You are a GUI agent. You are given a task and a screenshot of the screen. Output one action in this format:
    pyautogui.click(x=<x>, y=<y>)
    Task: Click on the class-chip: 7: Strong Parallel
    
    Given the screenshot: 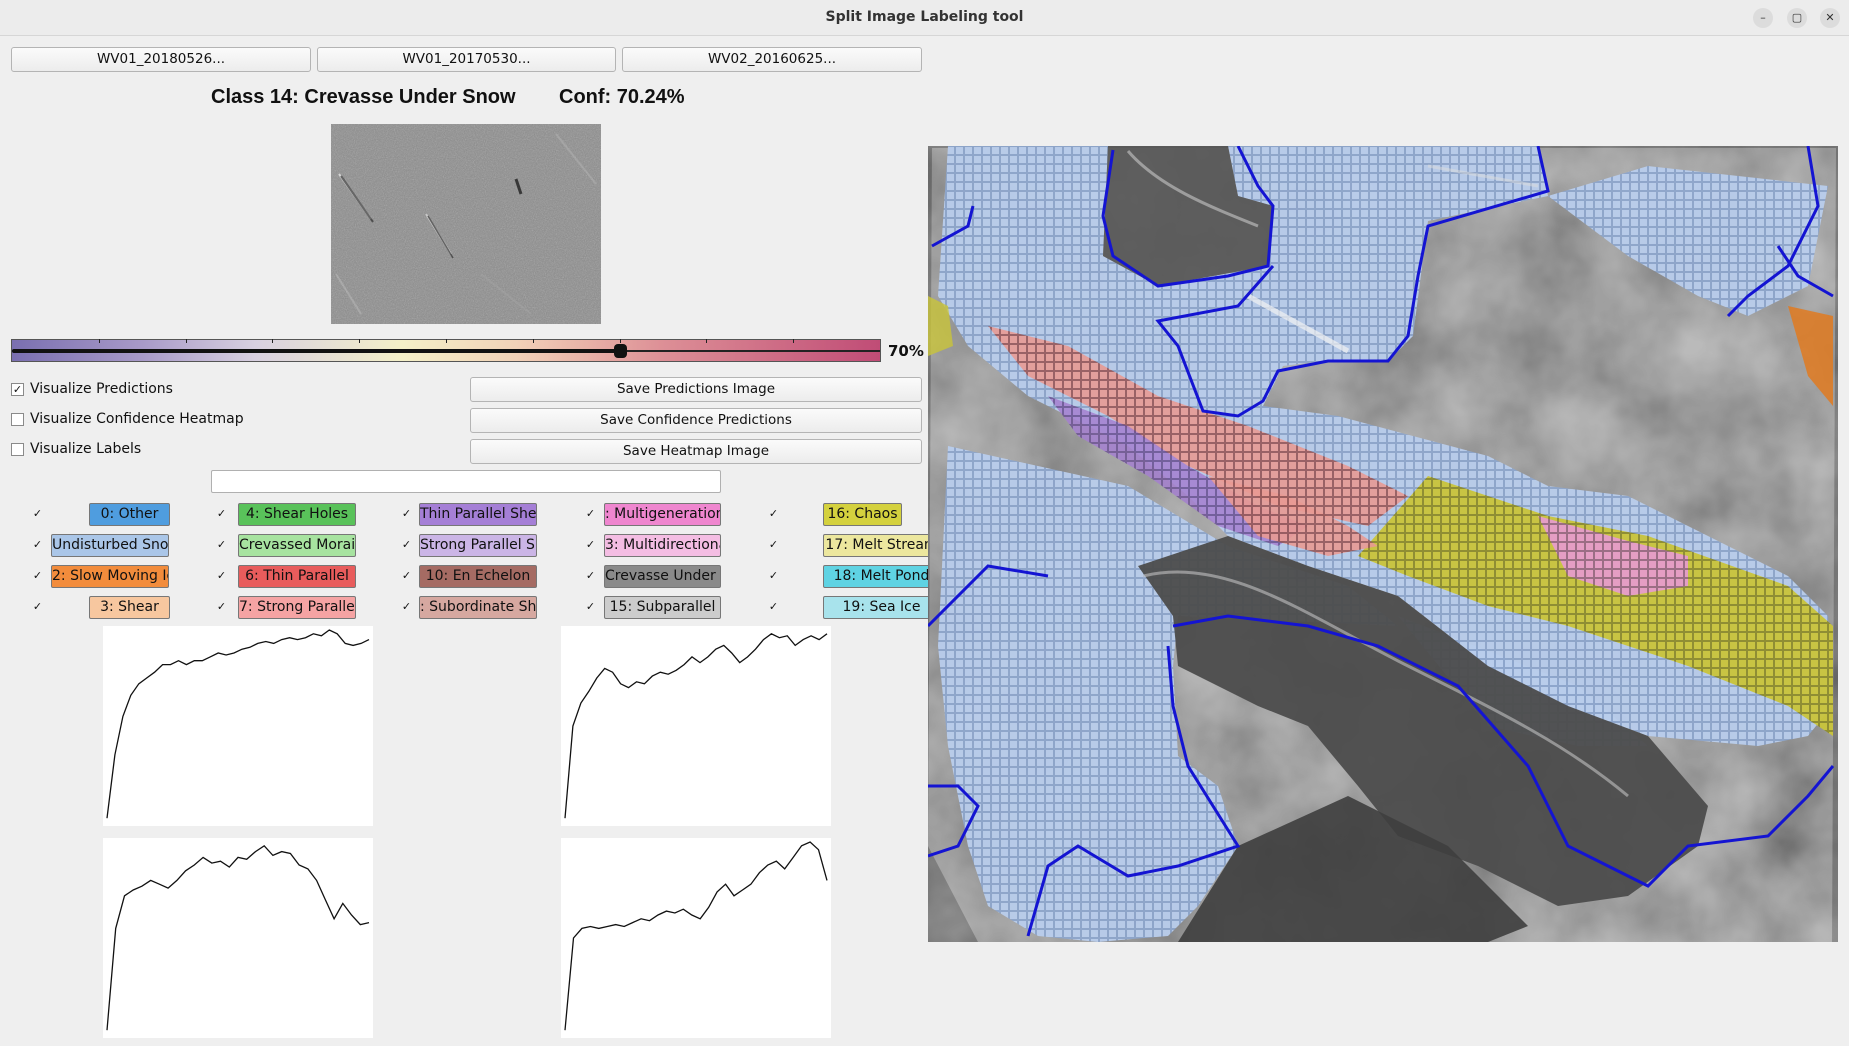 What is the action you would take?
    pyautogui.click(x=297, y=607)
    